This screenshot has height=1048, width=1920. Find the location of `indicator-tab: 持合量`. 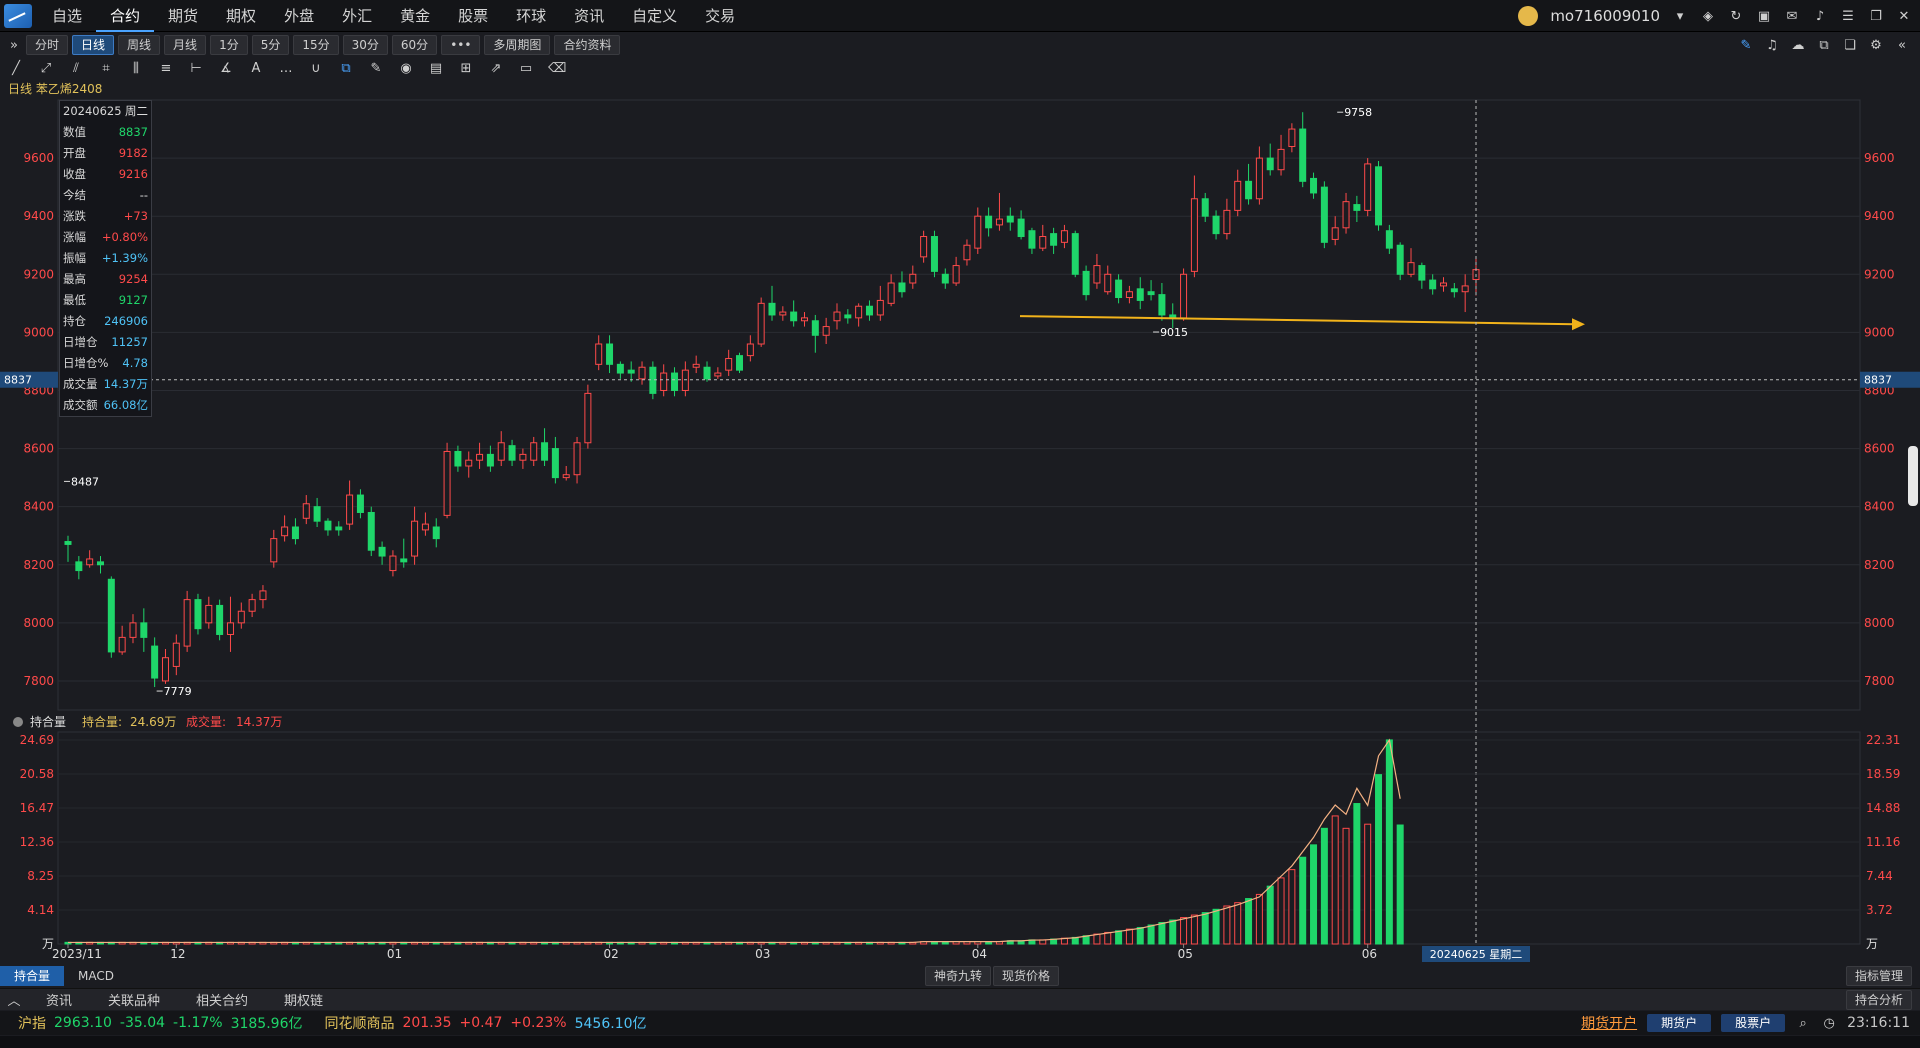

indicator-tab: 持合量 is located at coordinates (32, 976).